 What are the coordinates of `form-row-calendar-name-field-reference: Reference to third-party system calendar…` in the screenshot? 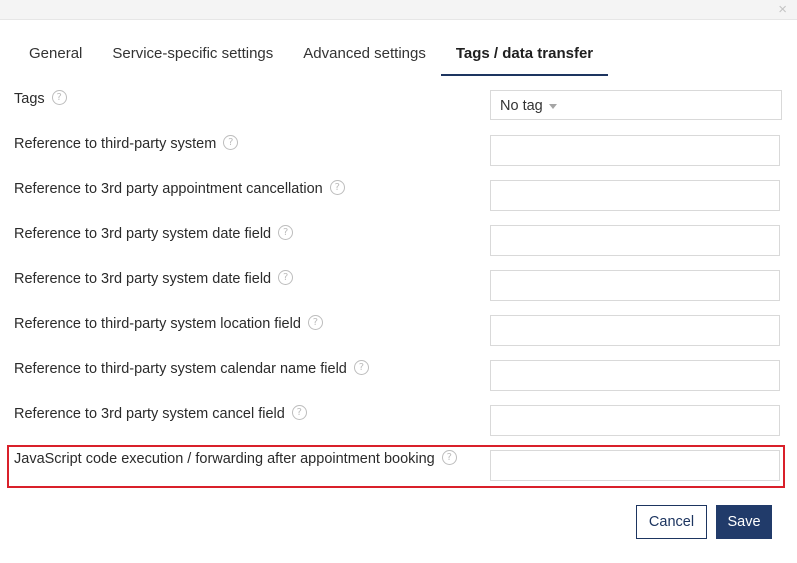 It's located at (398, 377).